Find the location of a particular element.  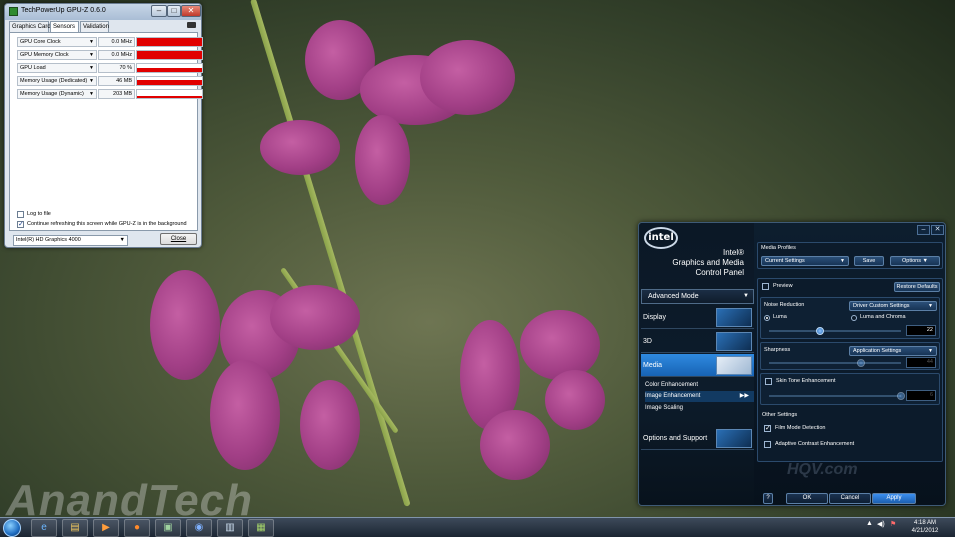

gpuz-title: TechPowerUp GPU-Z 0.6.0 is located at coordinates (63, 10).